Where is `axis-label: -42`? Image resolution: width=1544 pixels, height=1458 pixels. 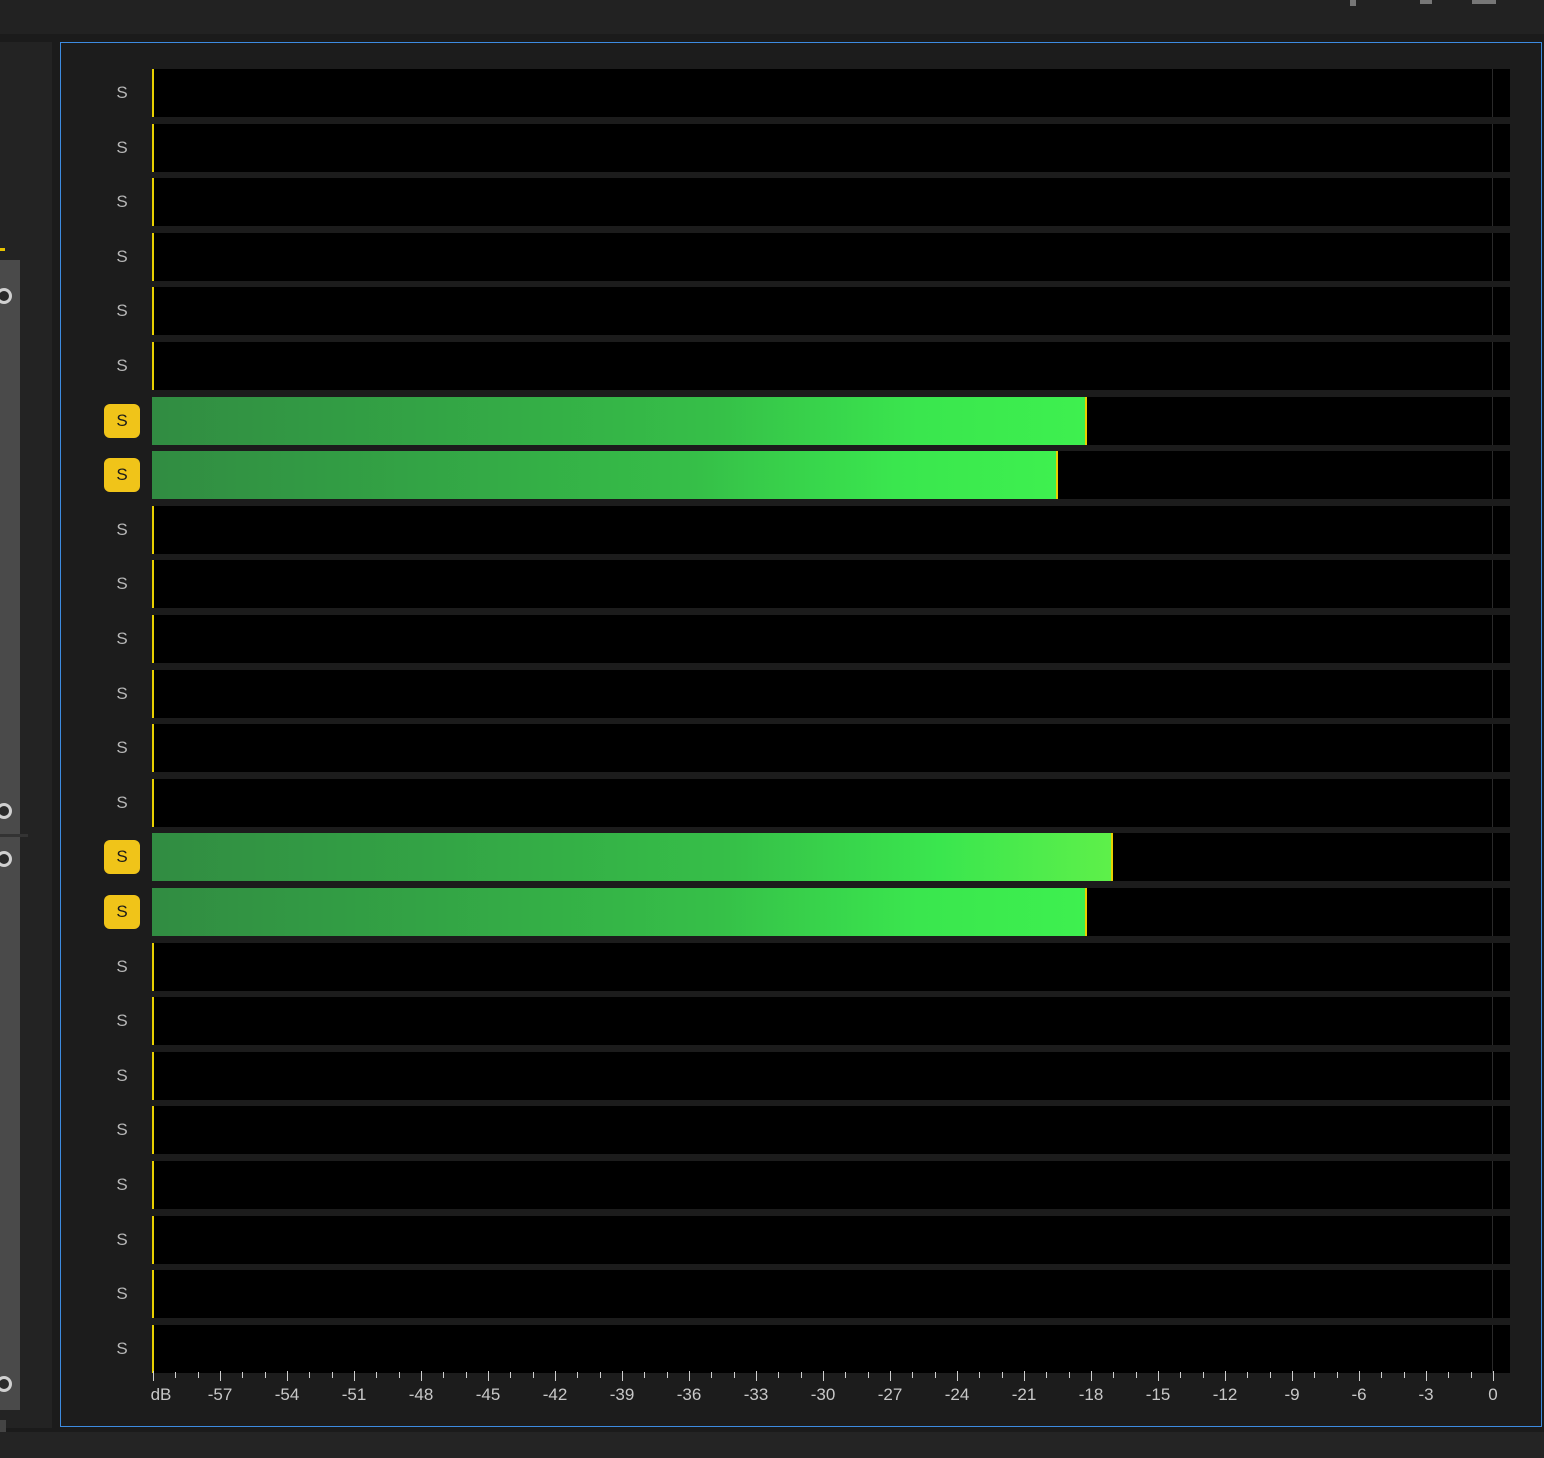 axis-label: -42 is located at coordinates (555, 1394).